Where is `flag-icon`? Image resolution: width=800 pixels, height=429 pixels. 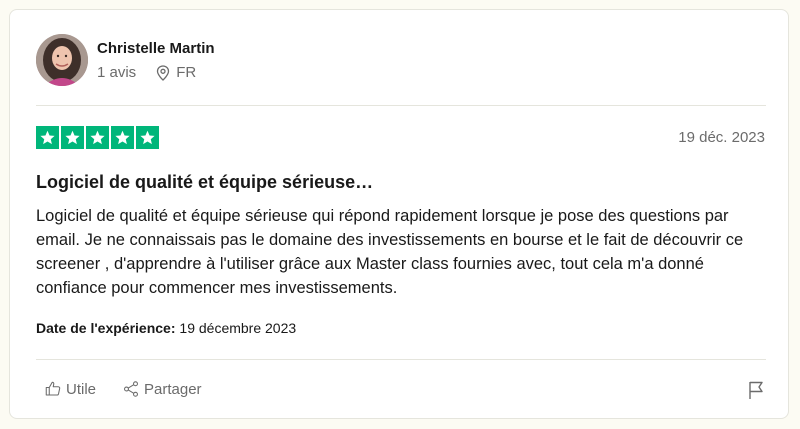 flag-icon is located at coordinates (756, 390).